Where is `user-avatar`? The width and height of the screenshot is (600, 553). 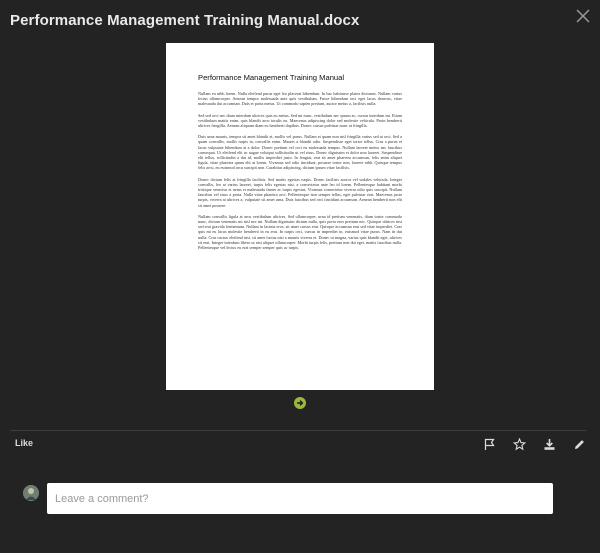
user-avatar is located at coordinates (31, 493).